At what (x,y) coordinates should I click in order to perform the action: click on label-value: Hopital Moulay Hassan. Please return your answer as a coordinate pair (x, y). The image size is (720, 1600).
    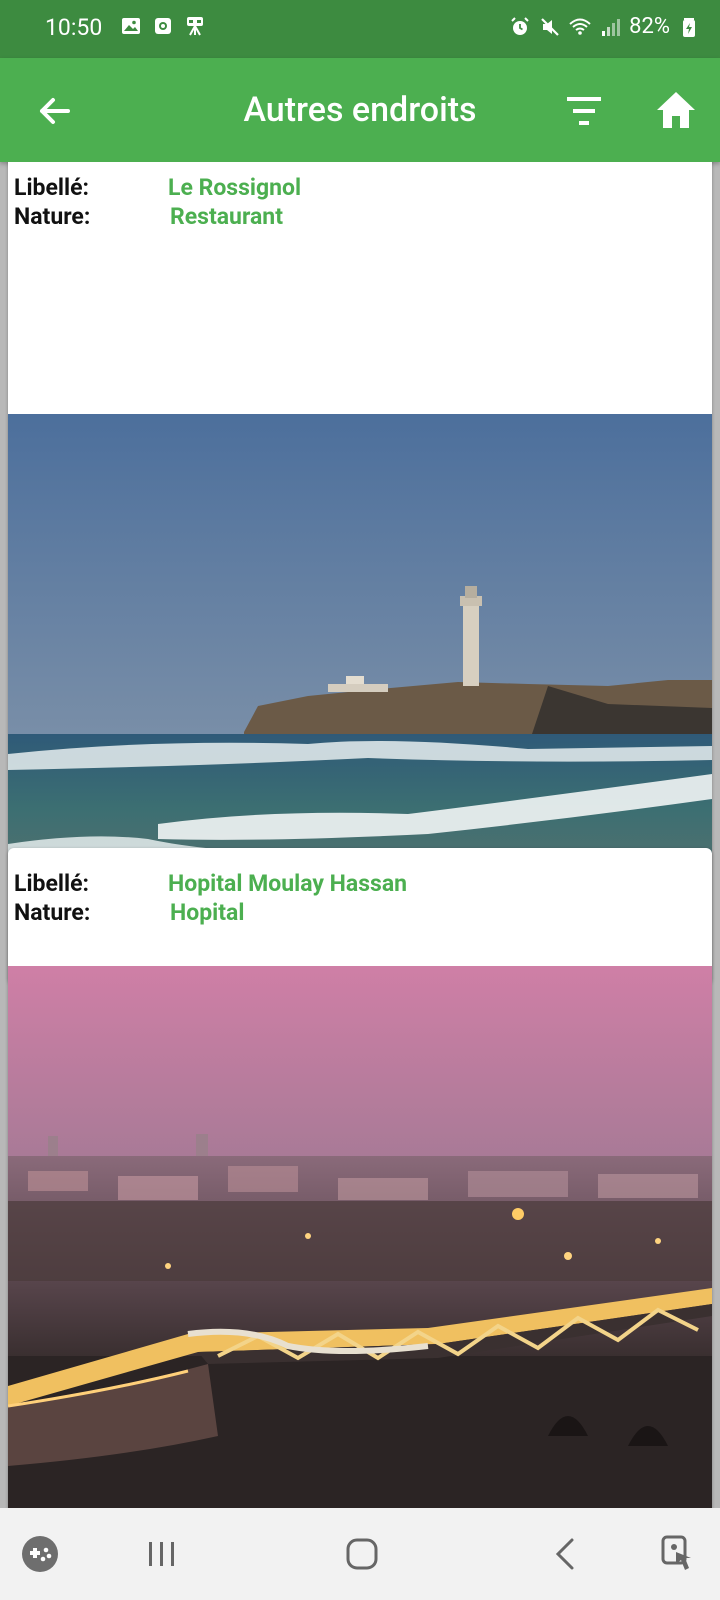
    Looking at the image, I should click on (288, 883).